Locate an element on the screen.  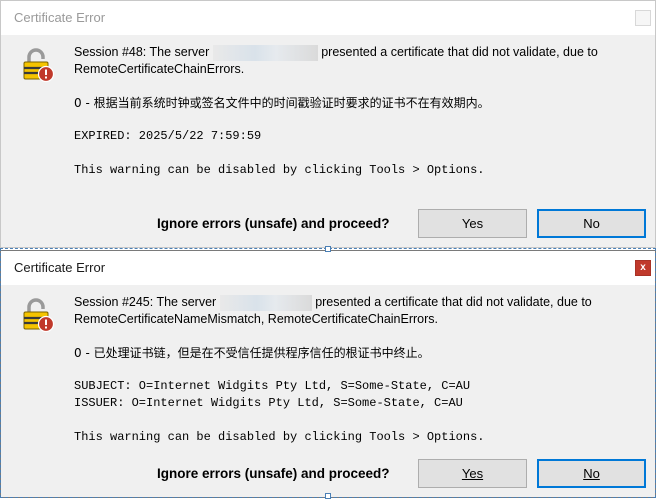
error-detail: 0 - 根据当前系统时钟或签名文件中的时间戳验证时要求的证书不在有效期内。 is located at coordinates (282, 102).